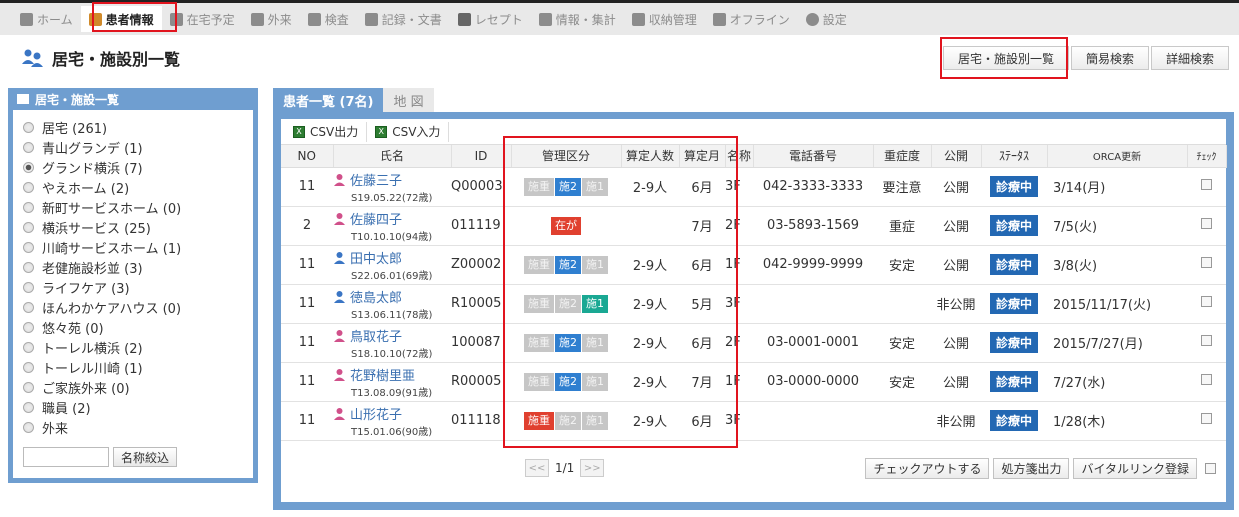  Describe the element at coordinates (739, 382) in the screenshot. I see `floor-cell: 1F` at that location.